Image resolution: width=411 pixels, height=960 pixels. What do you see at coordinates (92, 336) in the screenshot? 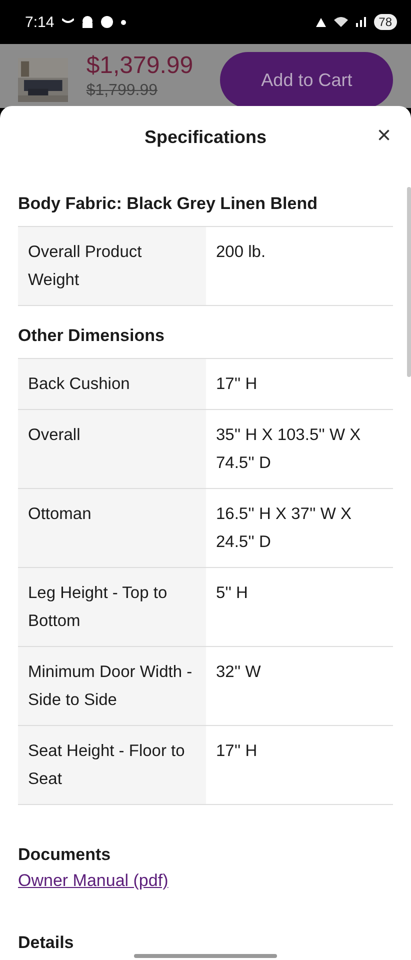
I see `section-heading: Other Dimensions` at bounding box center [92, 336].